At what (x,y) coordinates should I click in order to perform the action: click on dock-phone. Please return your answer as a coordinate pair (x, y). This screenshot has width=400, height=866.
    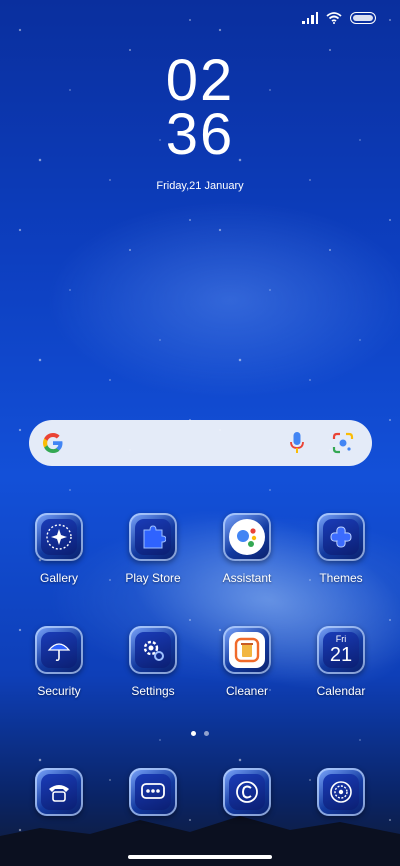
    Looking at the image, I should click on (59, 792).